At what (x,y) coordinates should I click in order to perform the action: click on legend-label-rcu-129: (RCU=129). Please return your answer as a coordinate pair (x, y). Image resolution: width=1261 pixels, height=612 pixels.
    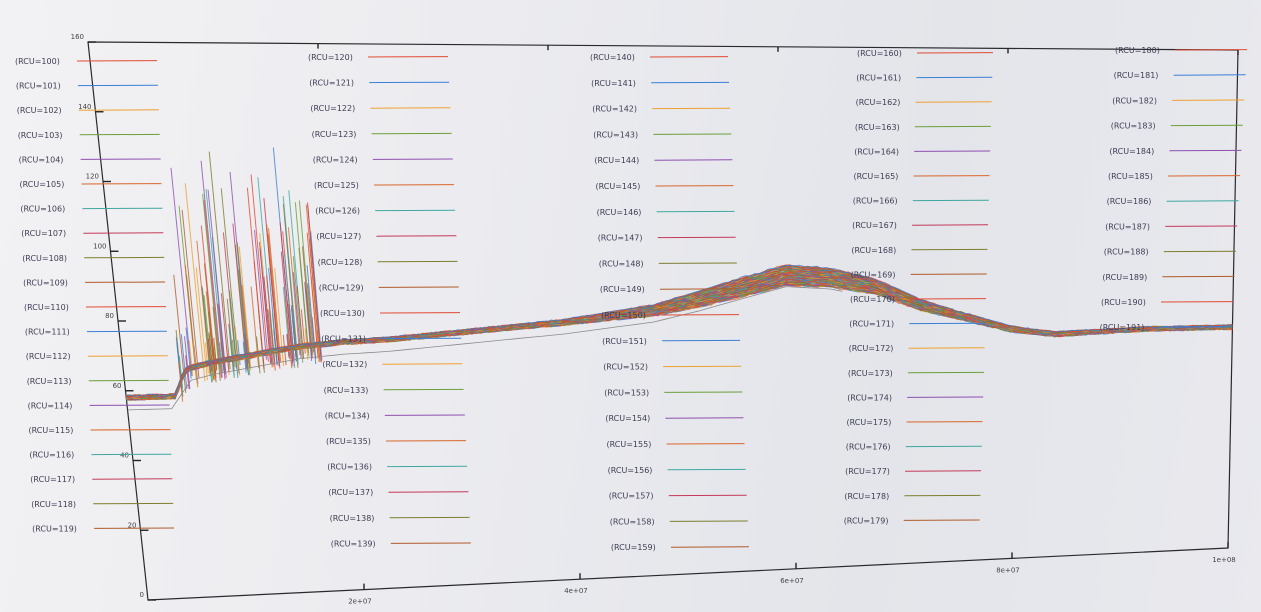
    Looking at the image, I should click on (341, 287).